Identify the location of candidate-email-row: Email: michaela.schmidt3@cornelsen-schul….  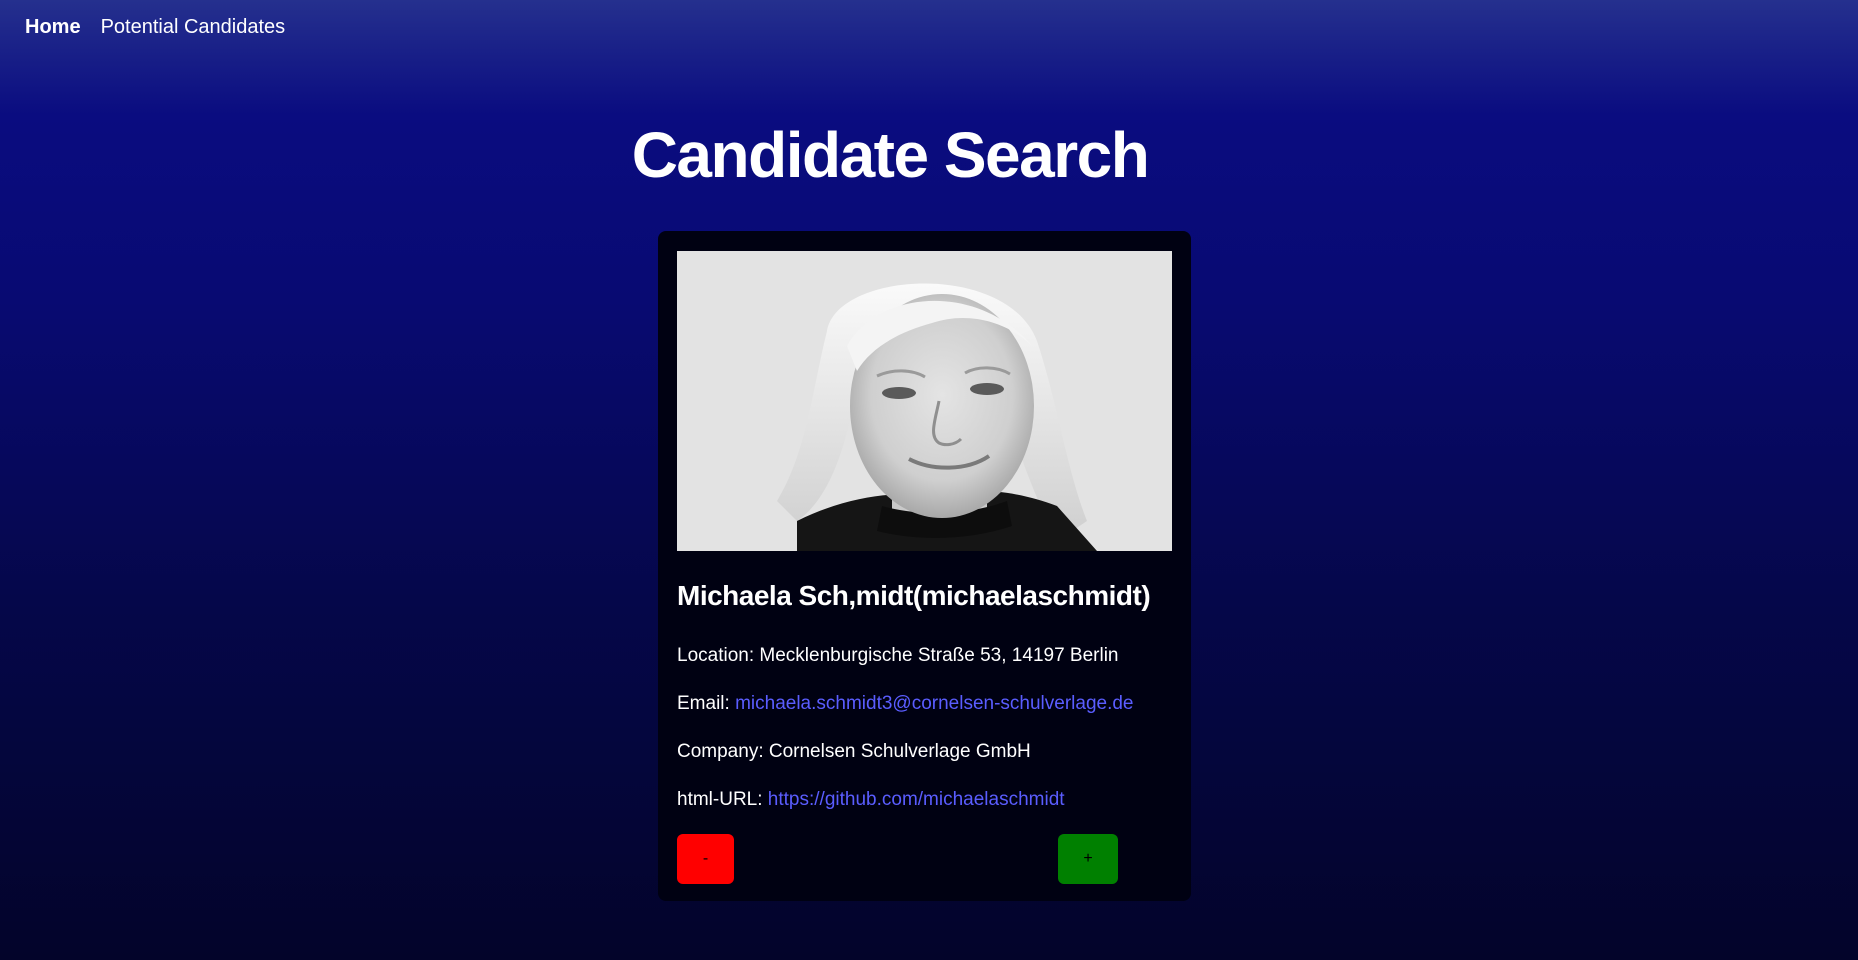
(905, 704).